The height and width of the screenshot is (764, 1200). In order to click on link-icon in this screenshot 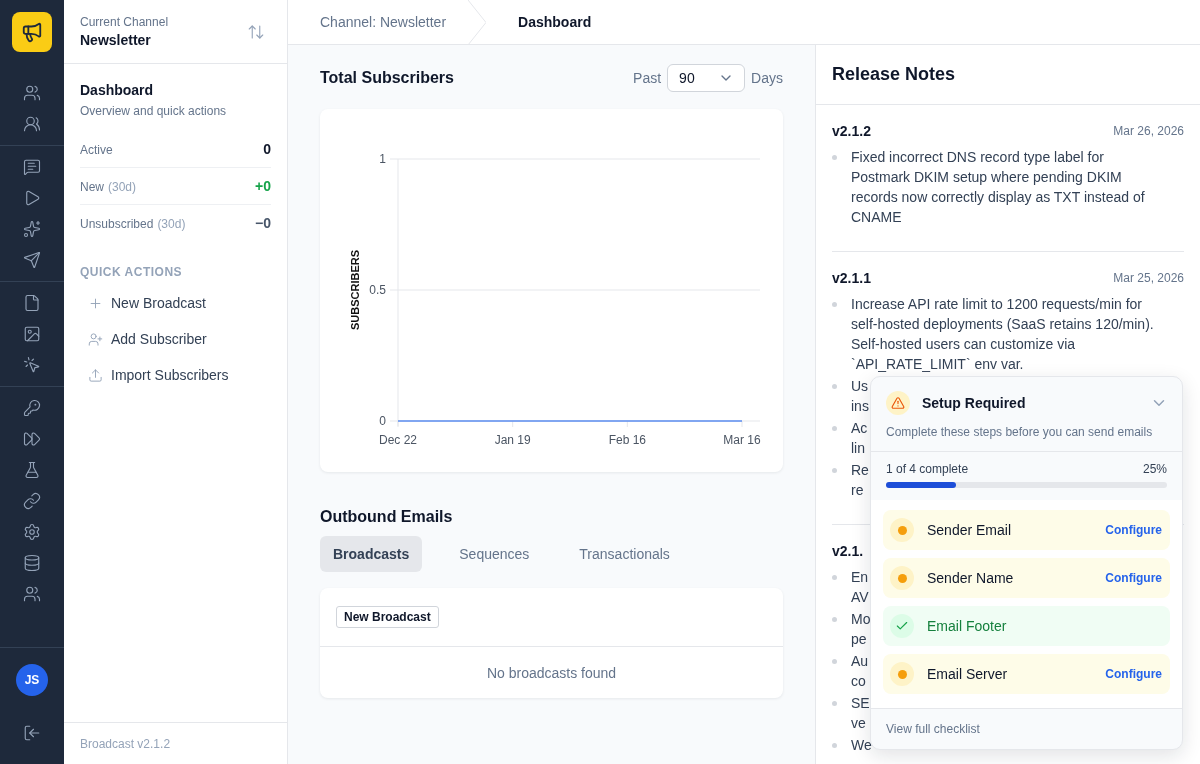, I will do `click(32, 501)`.